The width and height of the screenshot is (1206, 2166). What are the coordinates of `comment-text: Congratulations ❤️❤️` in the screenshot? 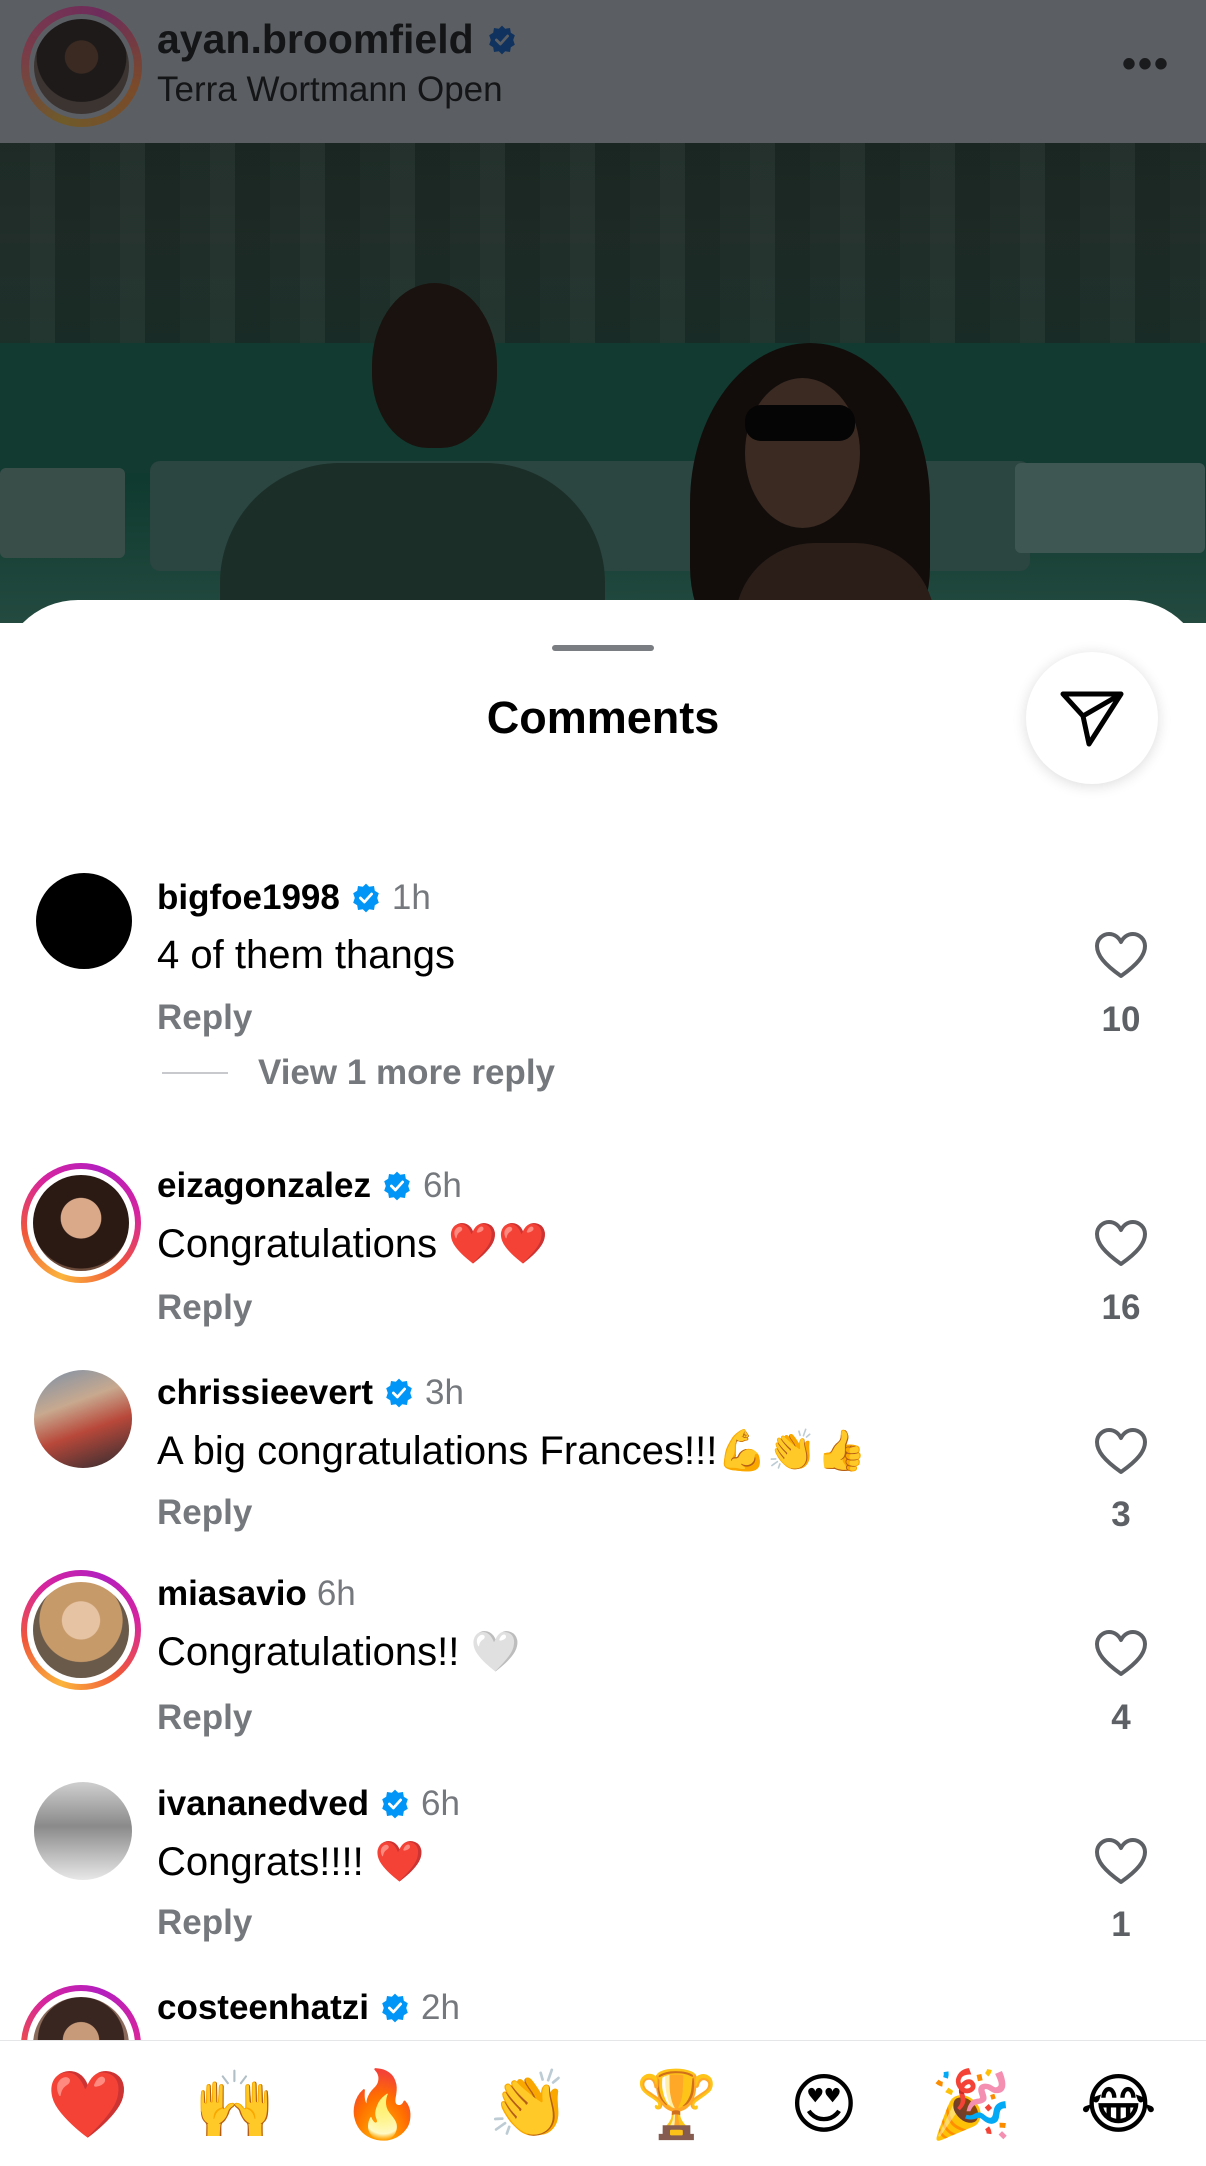 It's located at (352, 1244).